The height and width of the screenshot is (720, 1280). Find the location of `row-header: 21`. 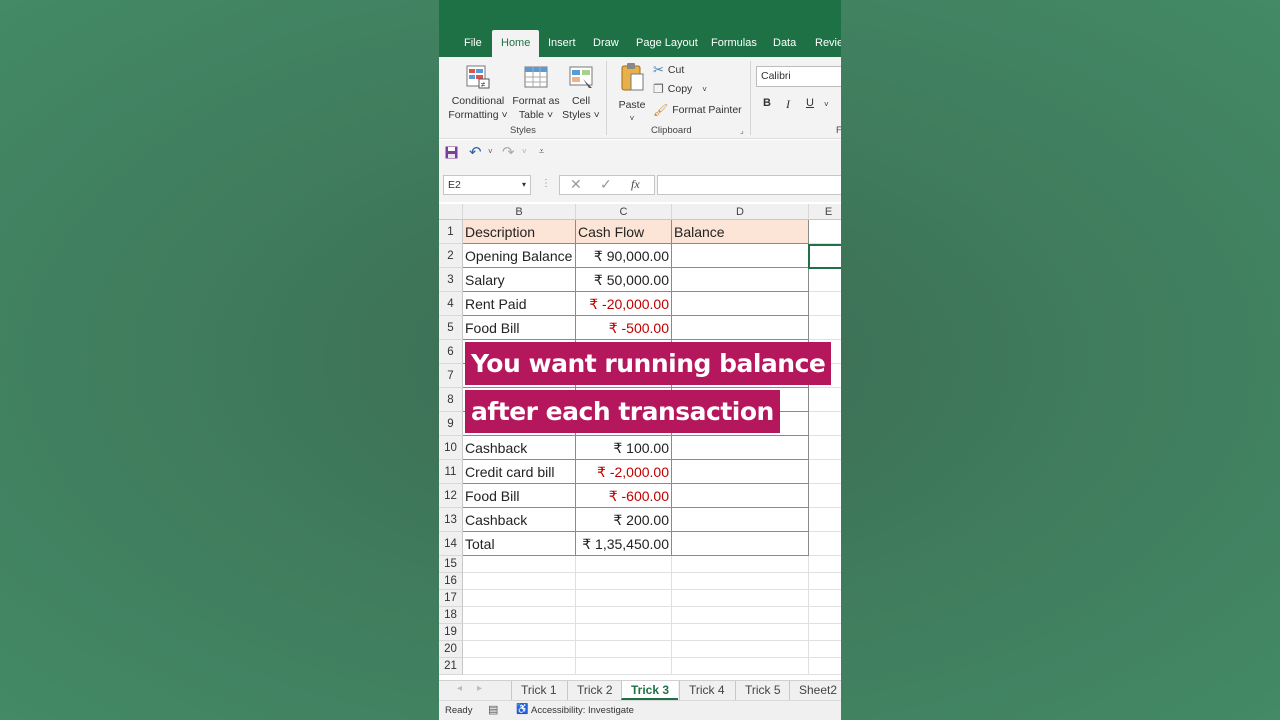

row-header: 21 is located at coordinates (451, 666).